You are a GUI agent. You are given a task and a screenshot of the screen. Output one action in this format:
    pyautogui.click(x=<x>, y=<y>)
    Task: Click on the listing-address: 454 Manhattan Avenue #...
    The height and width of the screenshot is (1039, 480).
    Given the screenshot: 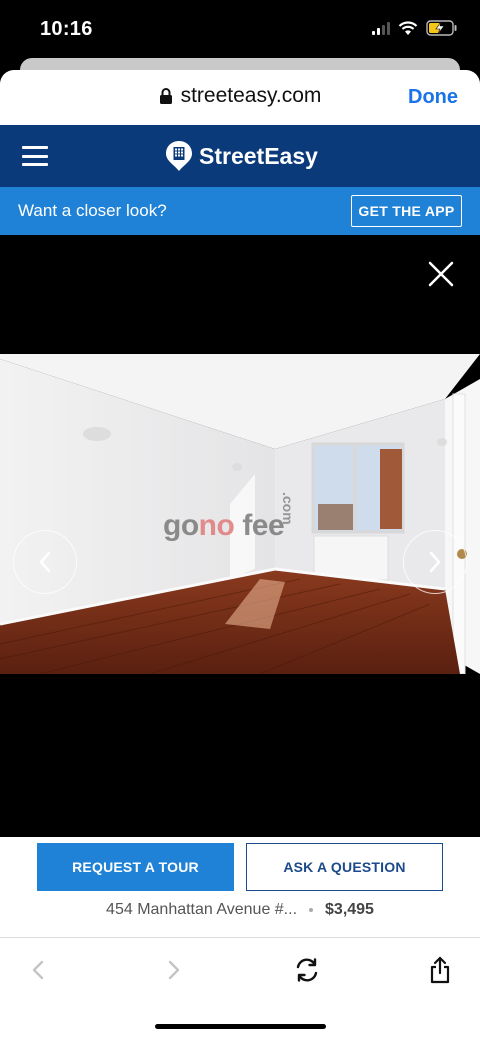 What is the action you would take?
    pyautogui.click(x=201, y=910)
    